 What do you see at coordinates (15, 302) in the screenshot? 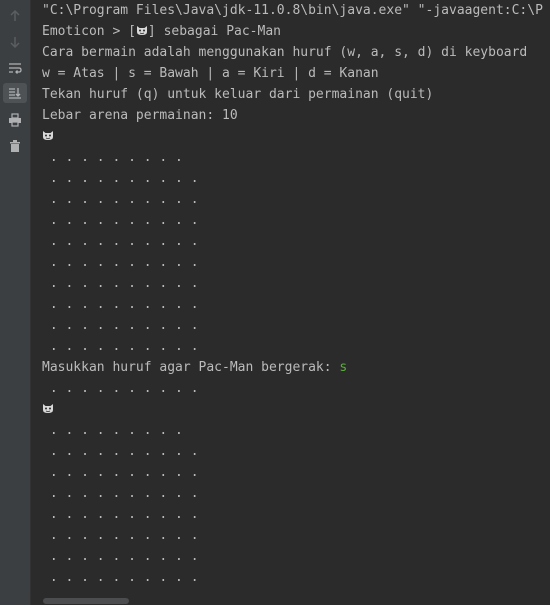
I see `console-toolbar` at bounding box center [15, 302].